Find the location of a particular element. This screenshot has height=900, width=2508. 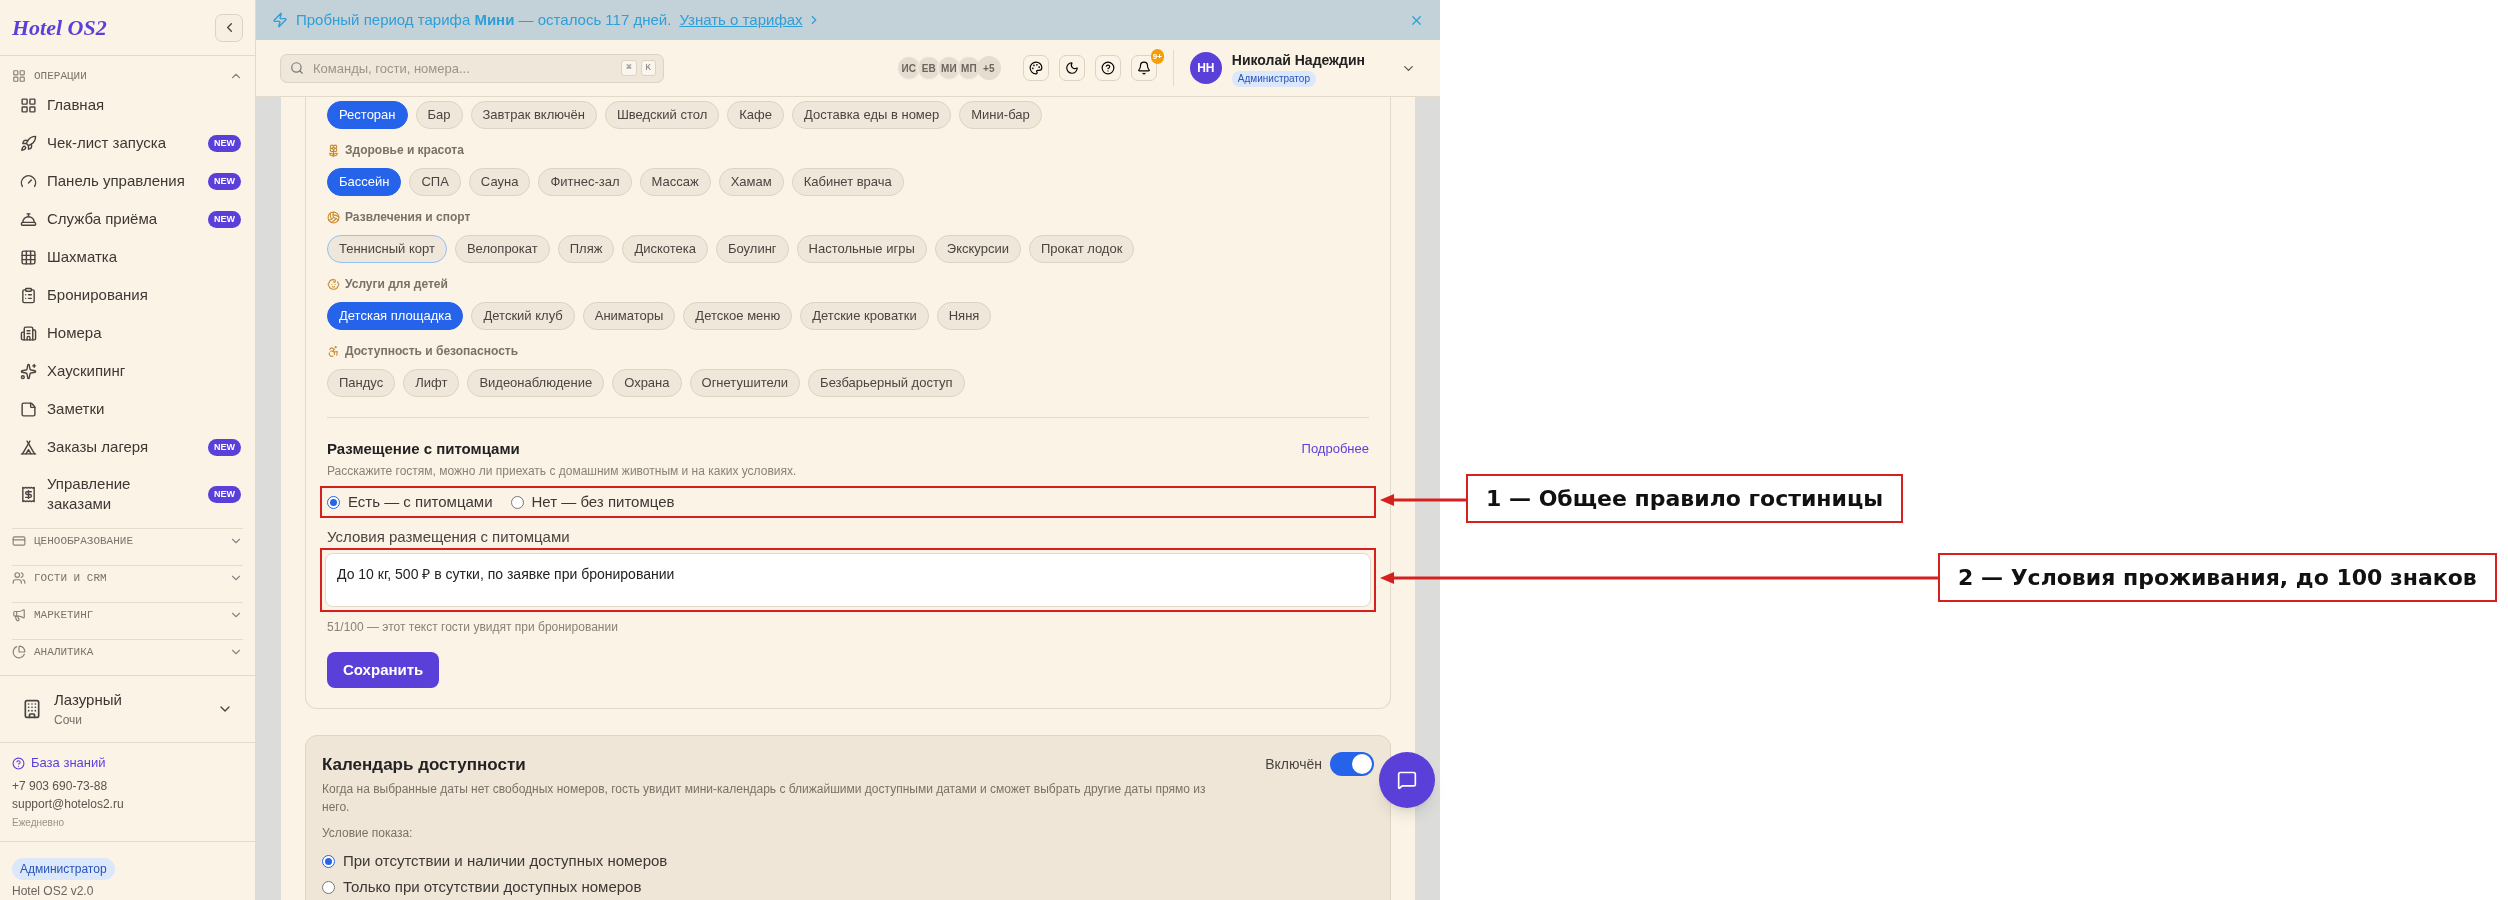

users-icon is located at coordinates (19, 578).